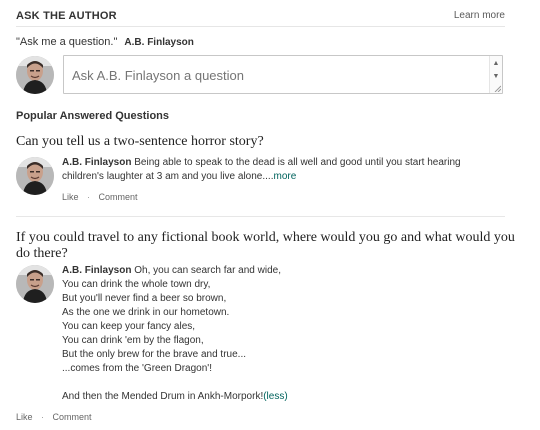  What do you see at coordinates (136, 284) in the screenshot?
I see `answer-line: You can drink the whole town dry,` at bounding box center [136, 284].